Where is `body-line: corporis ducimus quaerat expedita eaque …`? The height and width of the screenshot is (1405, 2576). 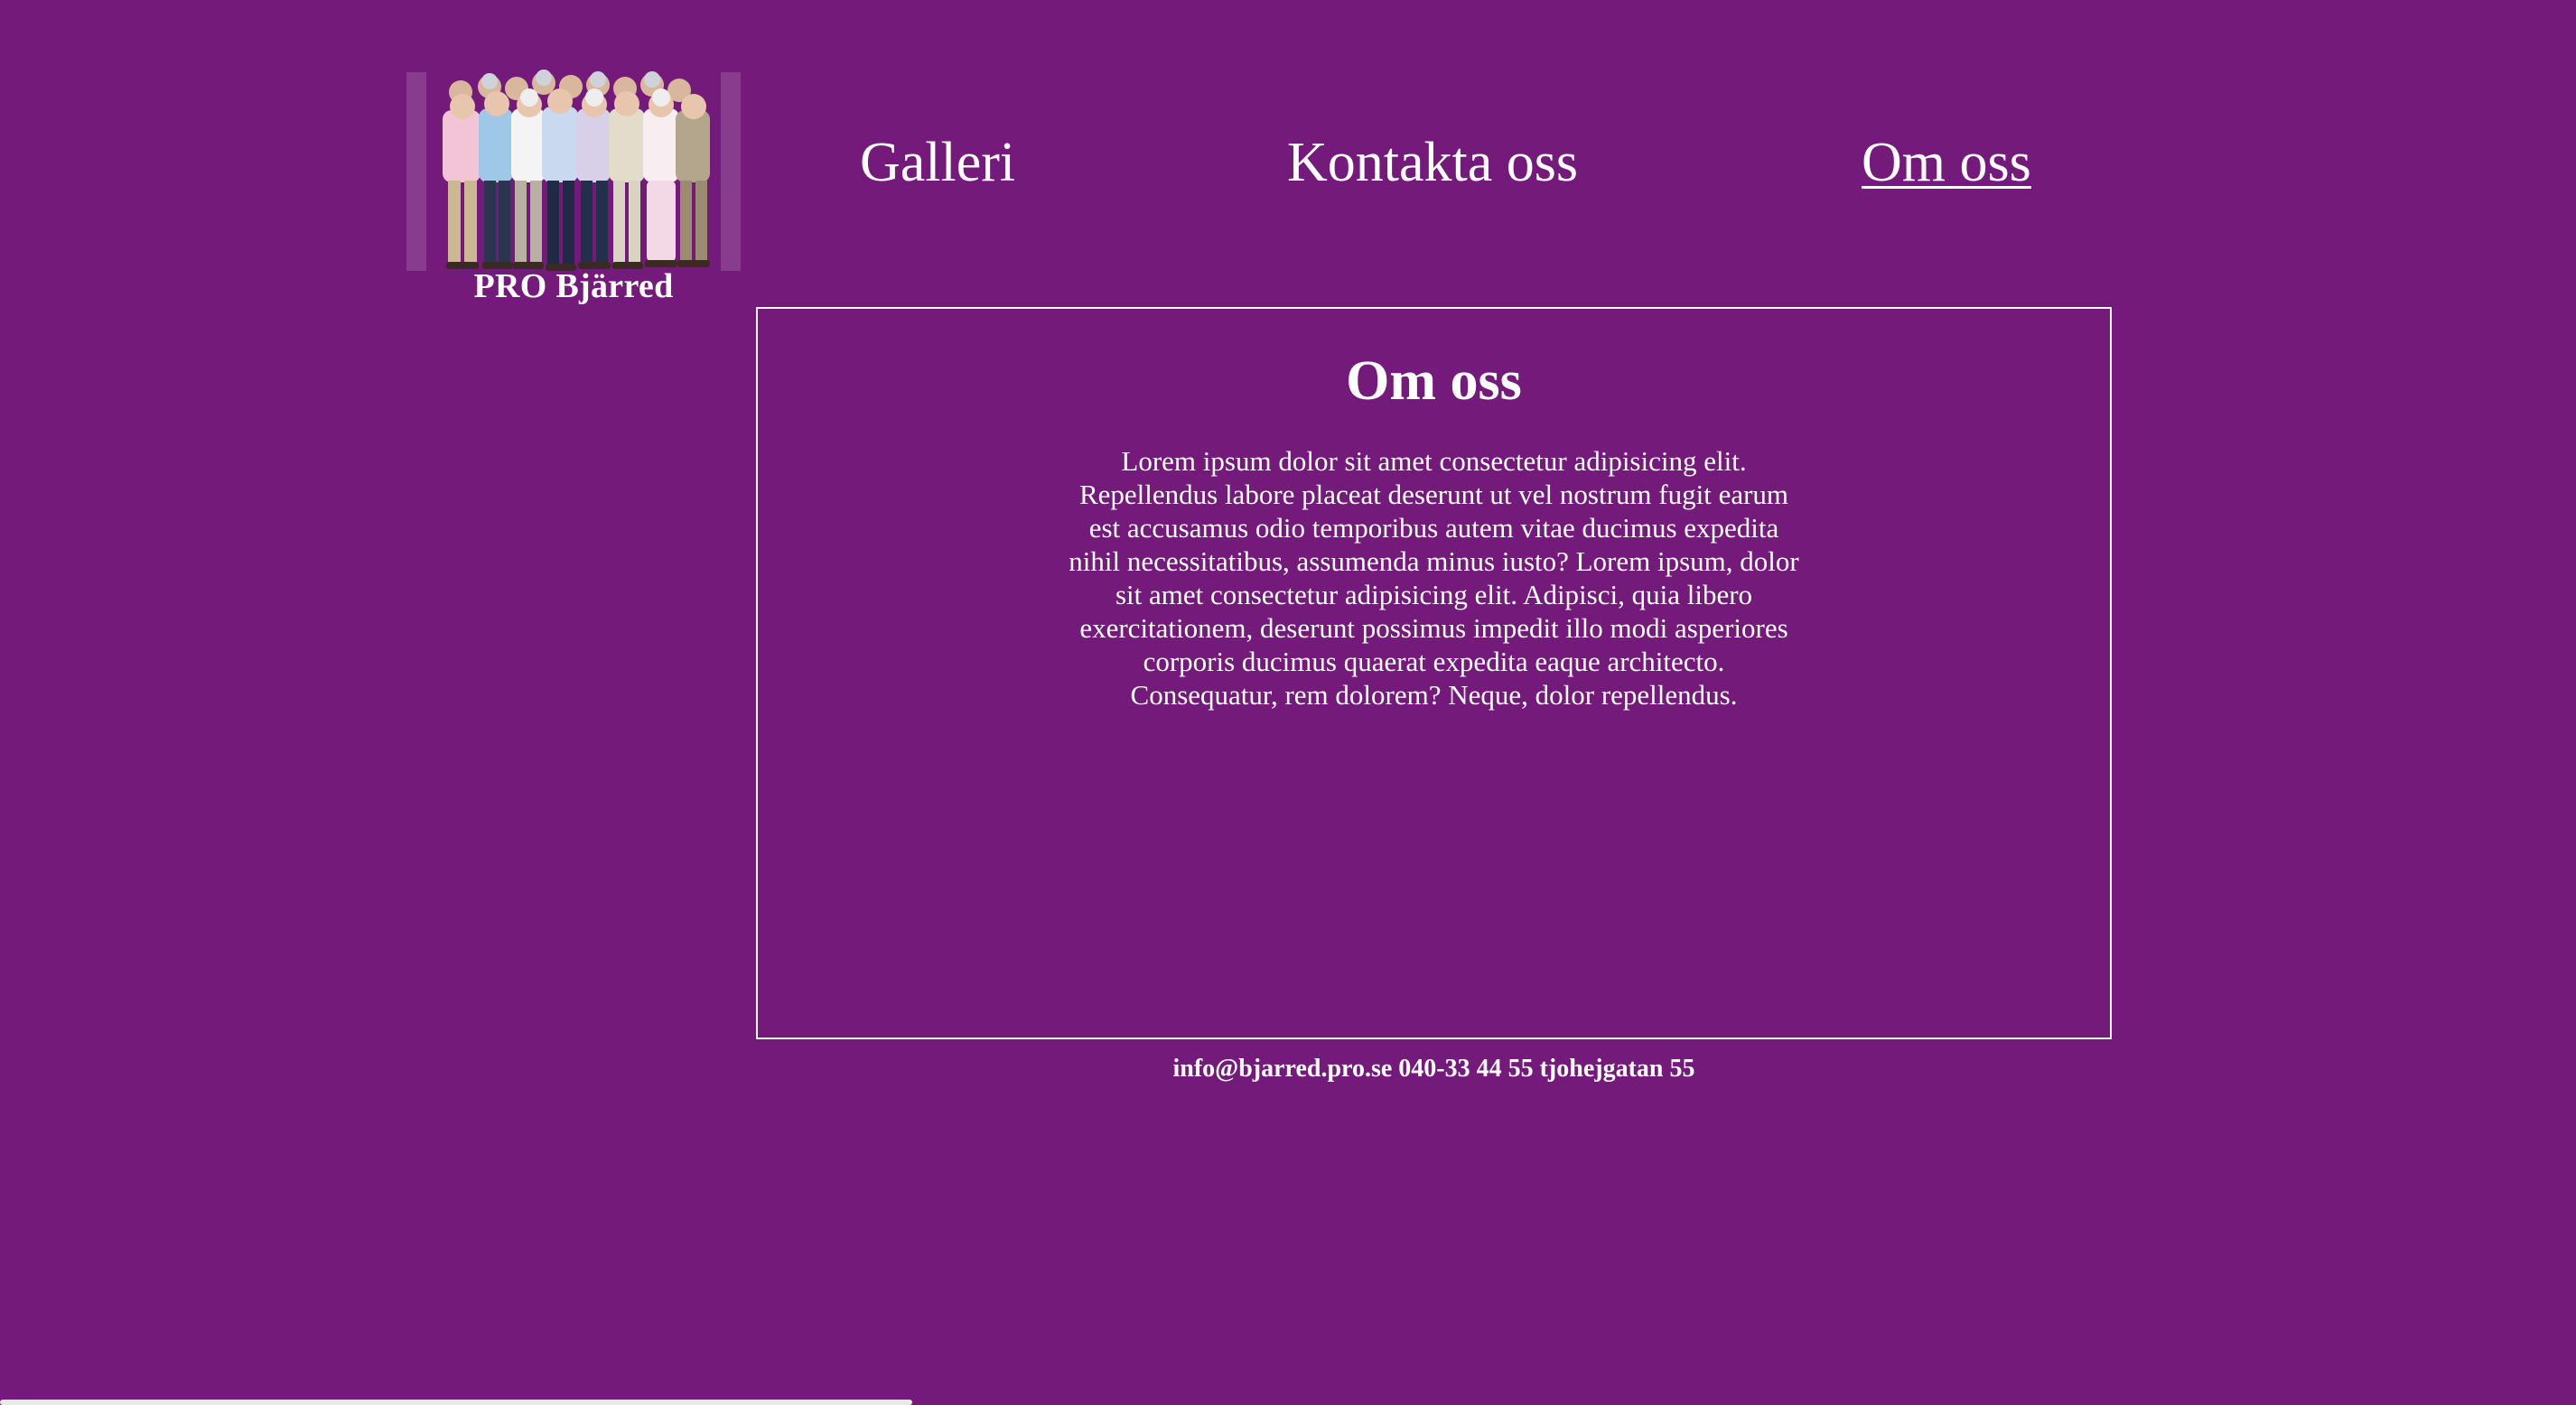 body-line: corporis ducimus quaerat expedita eaque … is located at coordinates (1434, 661).